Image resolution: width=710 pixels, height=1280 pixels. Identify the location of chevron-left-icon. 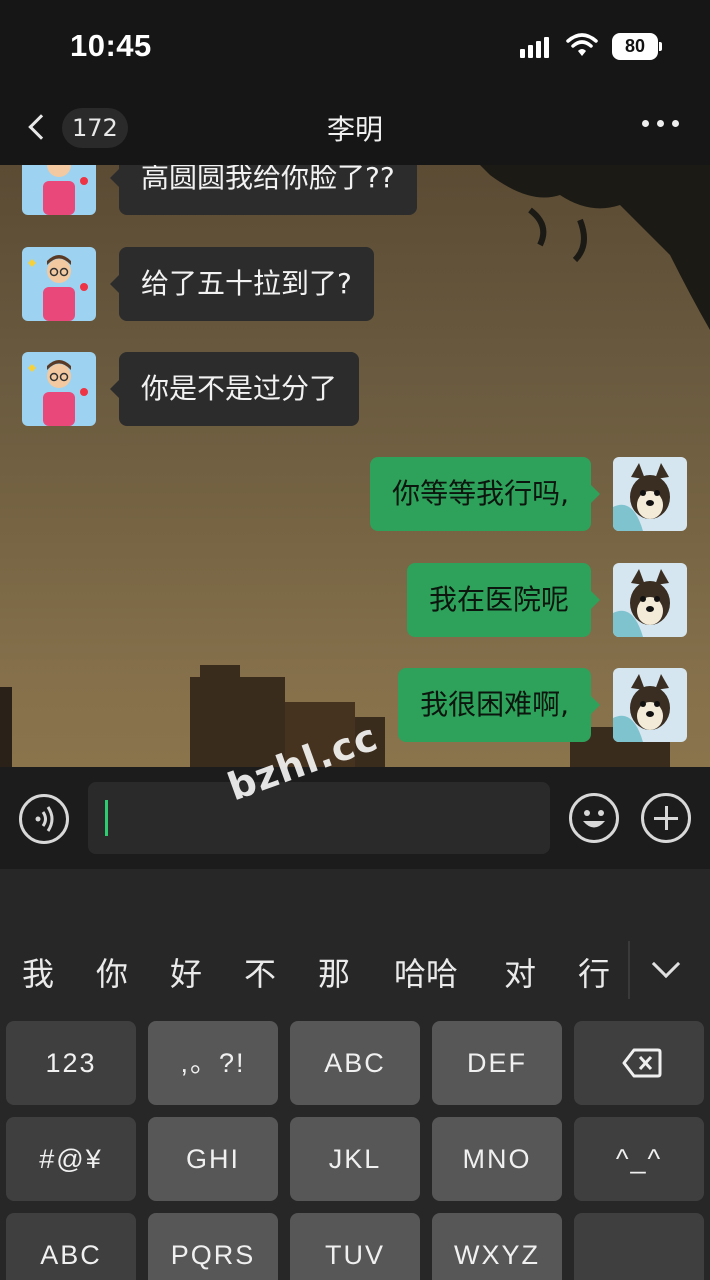
(41, 127).